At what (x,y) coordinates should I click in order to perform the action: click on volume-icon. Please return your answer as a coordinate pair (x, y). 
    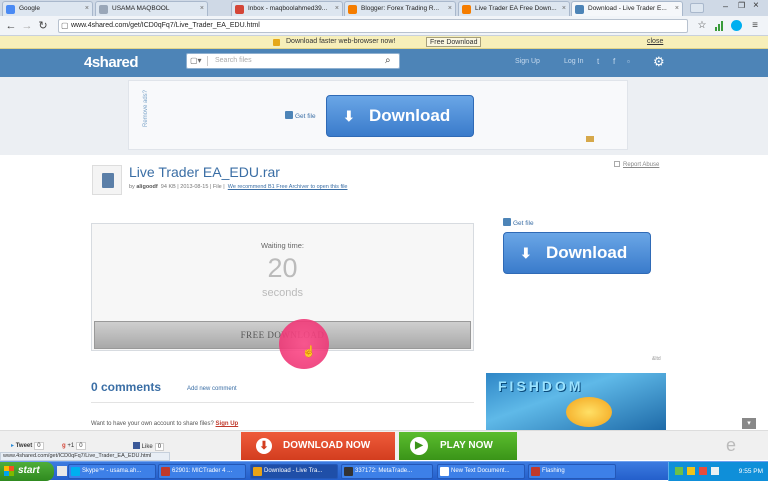
    Looking at the image, I should click on (715, 471).